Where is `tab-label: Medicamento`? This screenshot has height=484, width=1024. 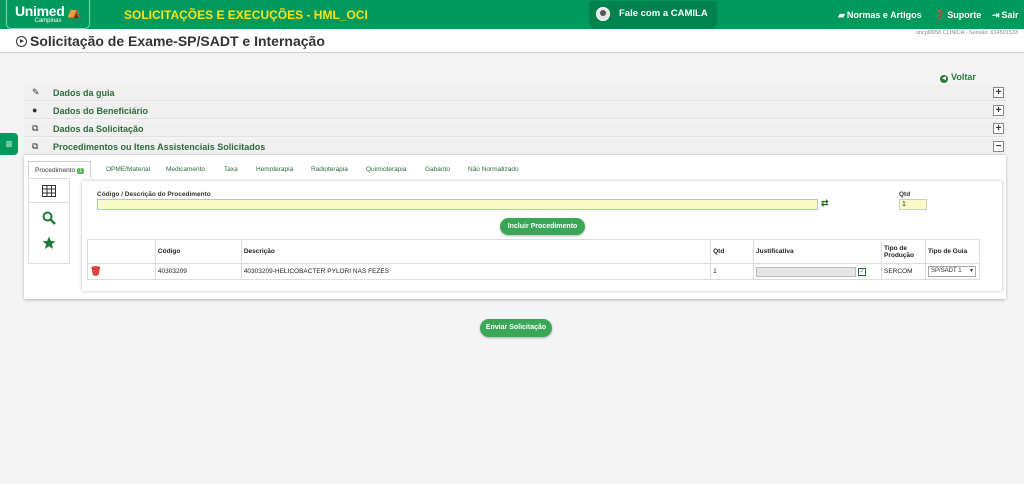 tab-label: Medicamento is located at coordinates (186, 169).